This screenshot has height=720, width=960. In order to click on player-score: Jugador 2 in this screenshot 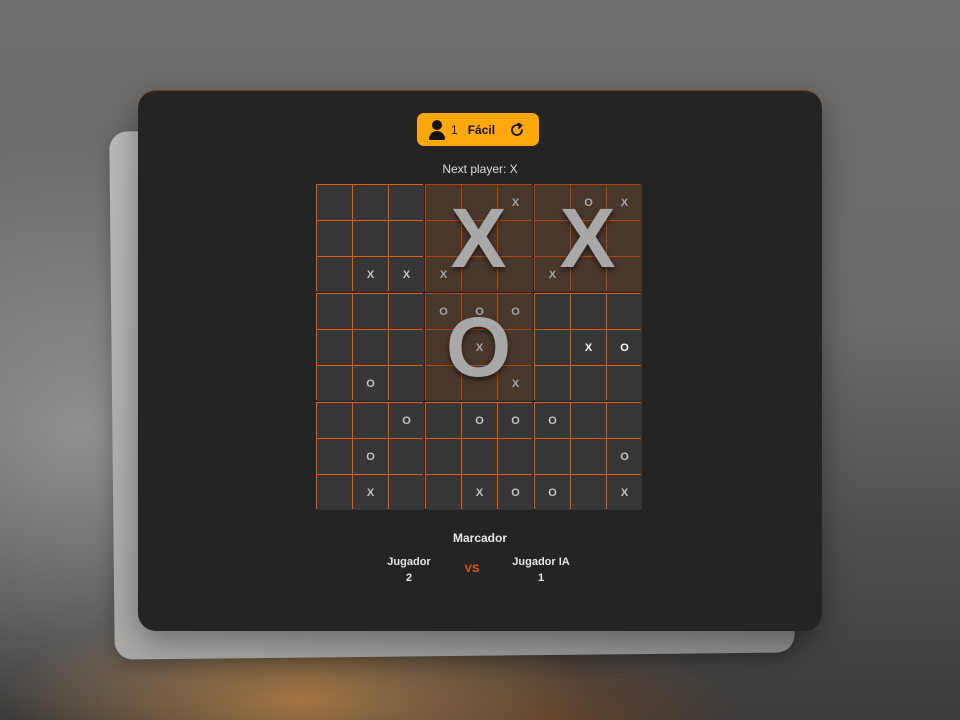, I will do `click(409, 570)`.